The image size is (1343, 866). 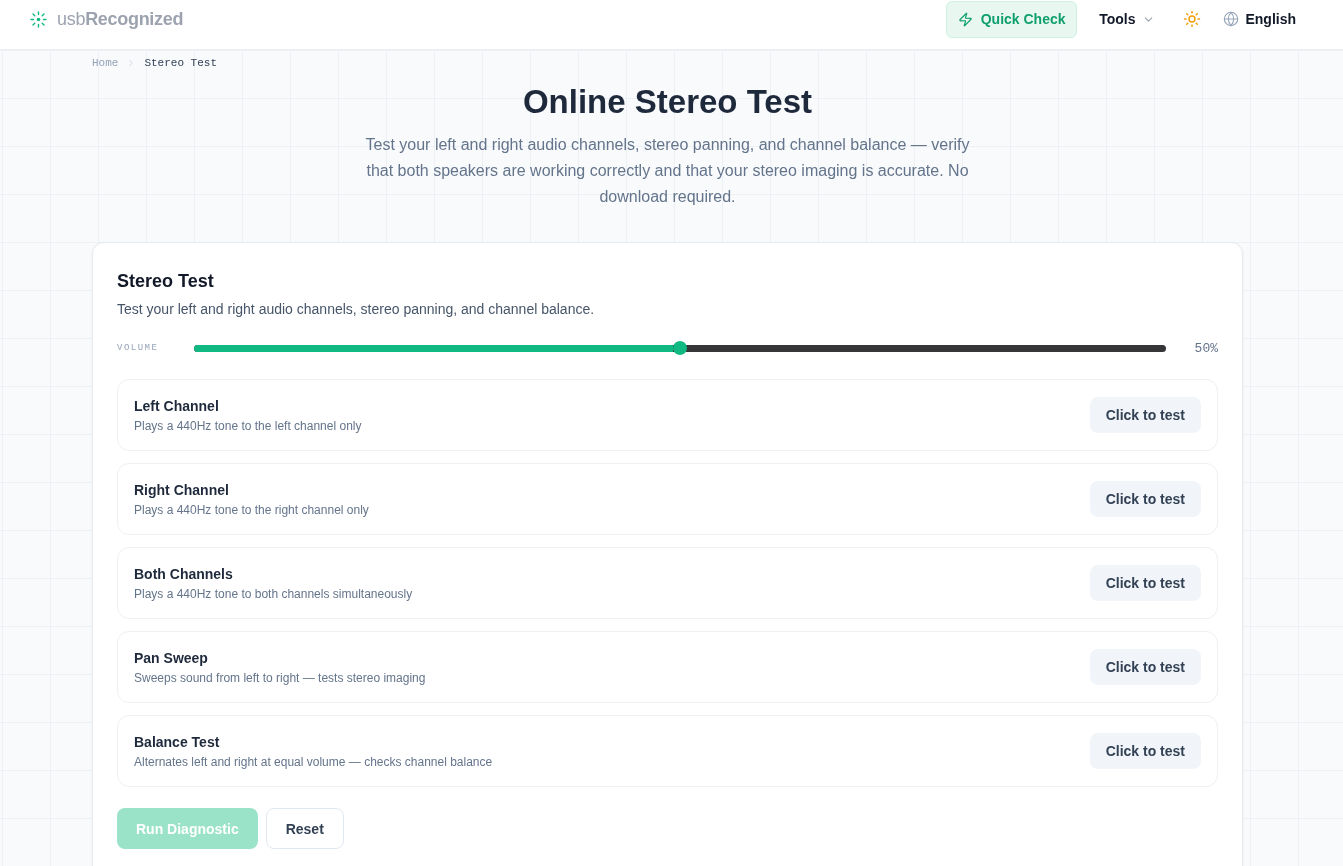 I want to click on card-description: Test your left and right audio channels, stereo panning, and channel balance., so click(x=356, y=309).